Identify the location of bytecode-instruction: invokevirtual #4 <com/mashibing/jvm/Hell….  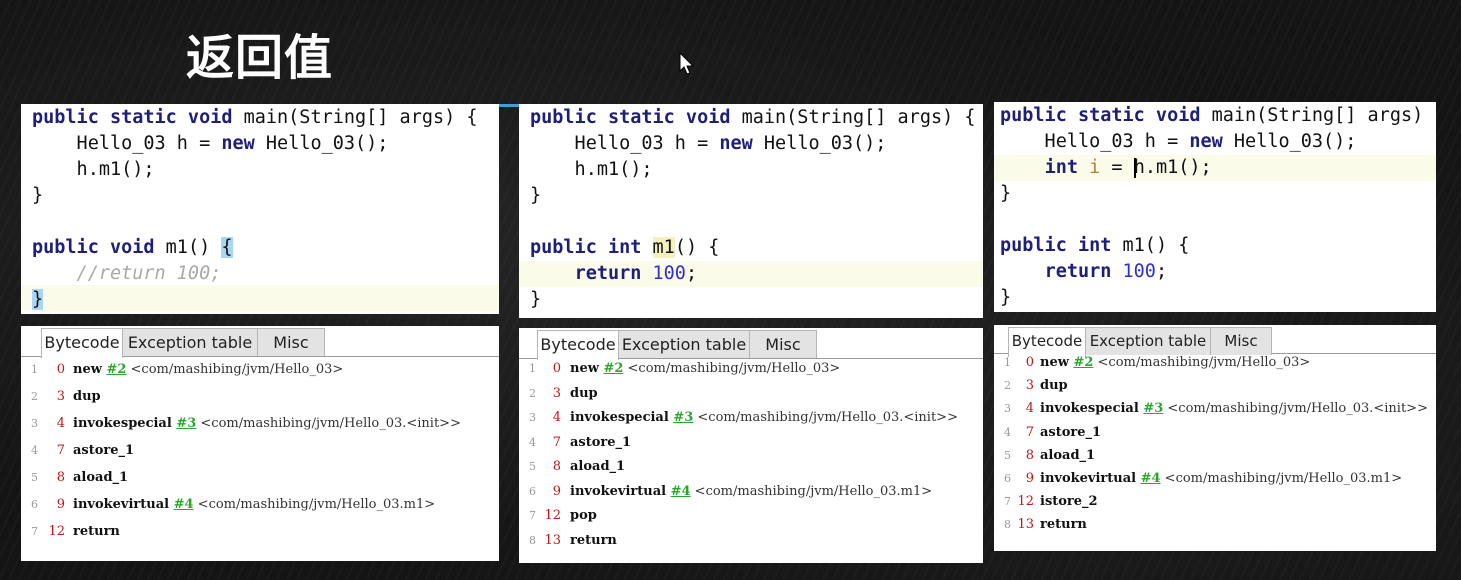
(751, 492).